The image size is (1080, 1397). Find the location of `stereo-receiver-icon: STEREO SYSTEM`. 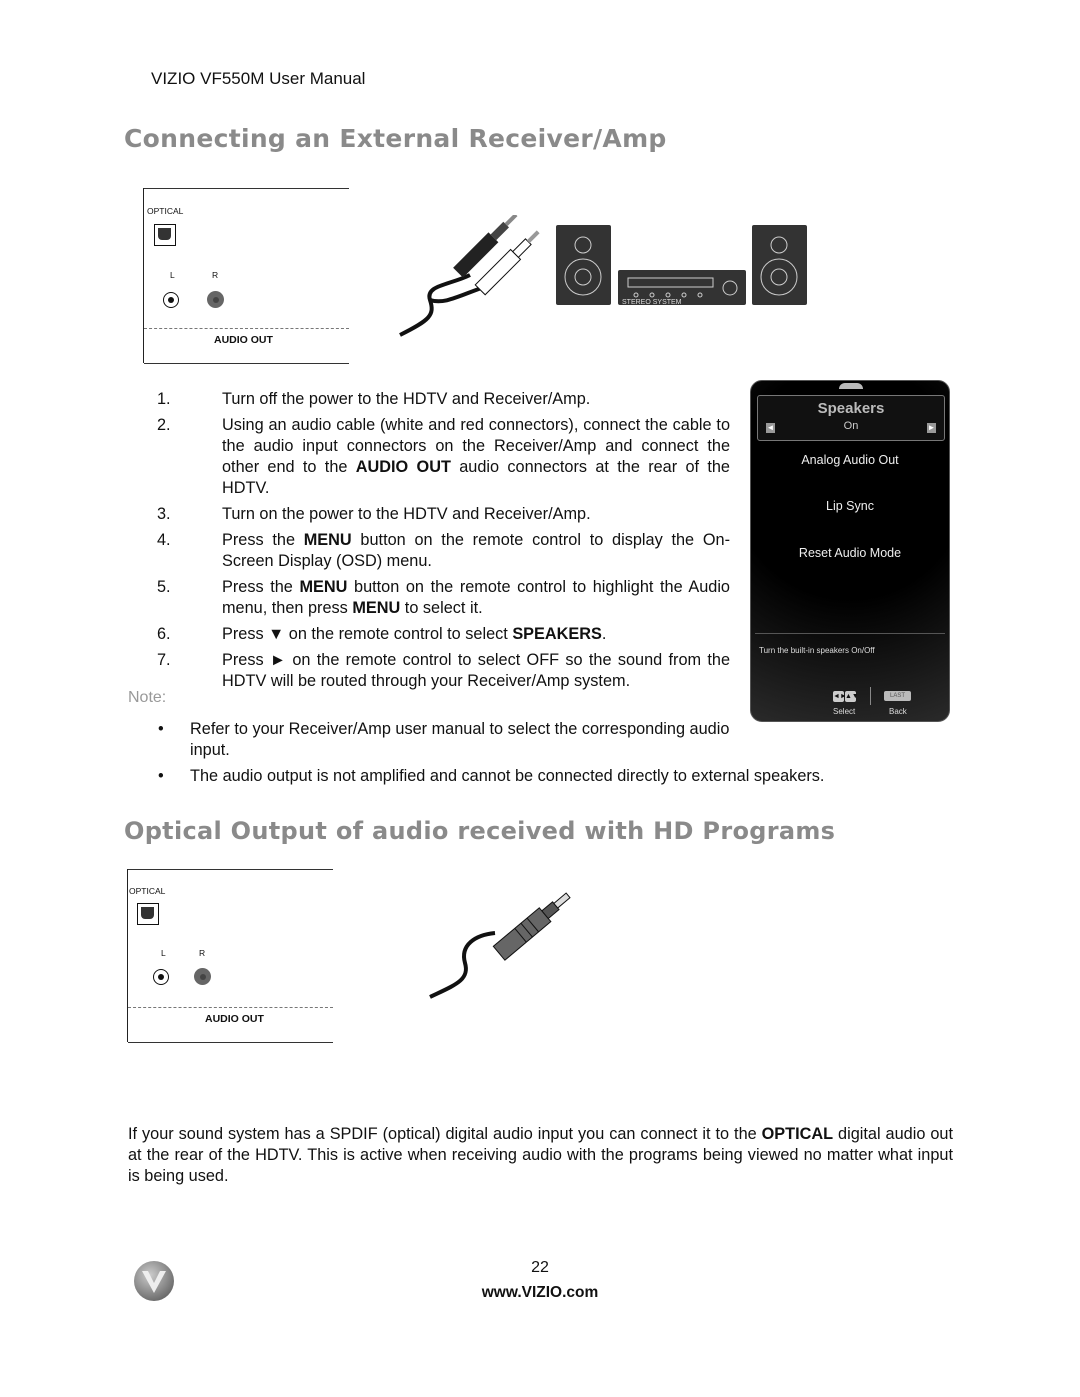

stereo-receiver-icon: STEREO SYSTEM is located at coordinates (682, 288).